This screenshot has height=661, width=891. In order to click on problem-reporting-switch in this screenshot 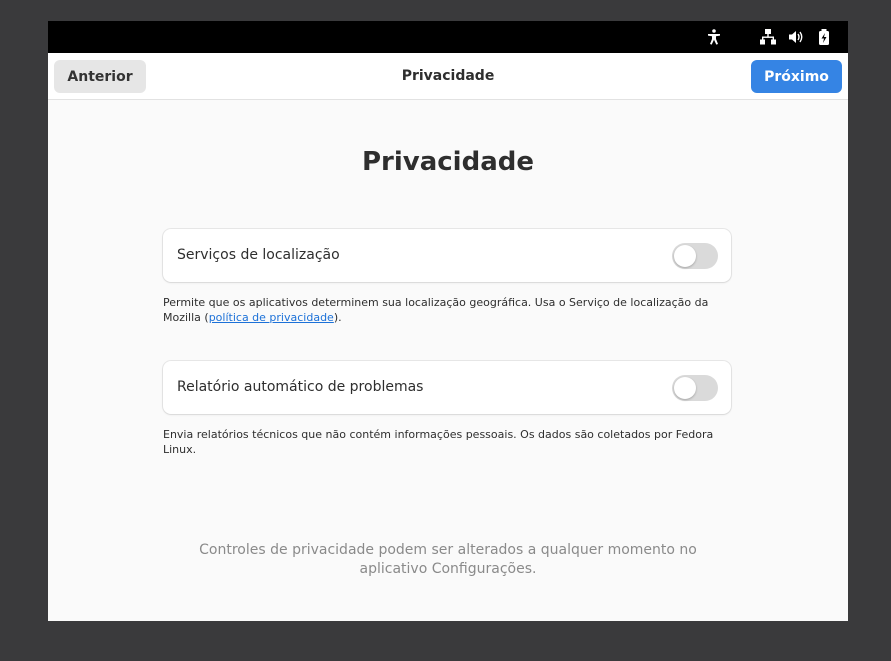, I will do `click(695, 388)`.